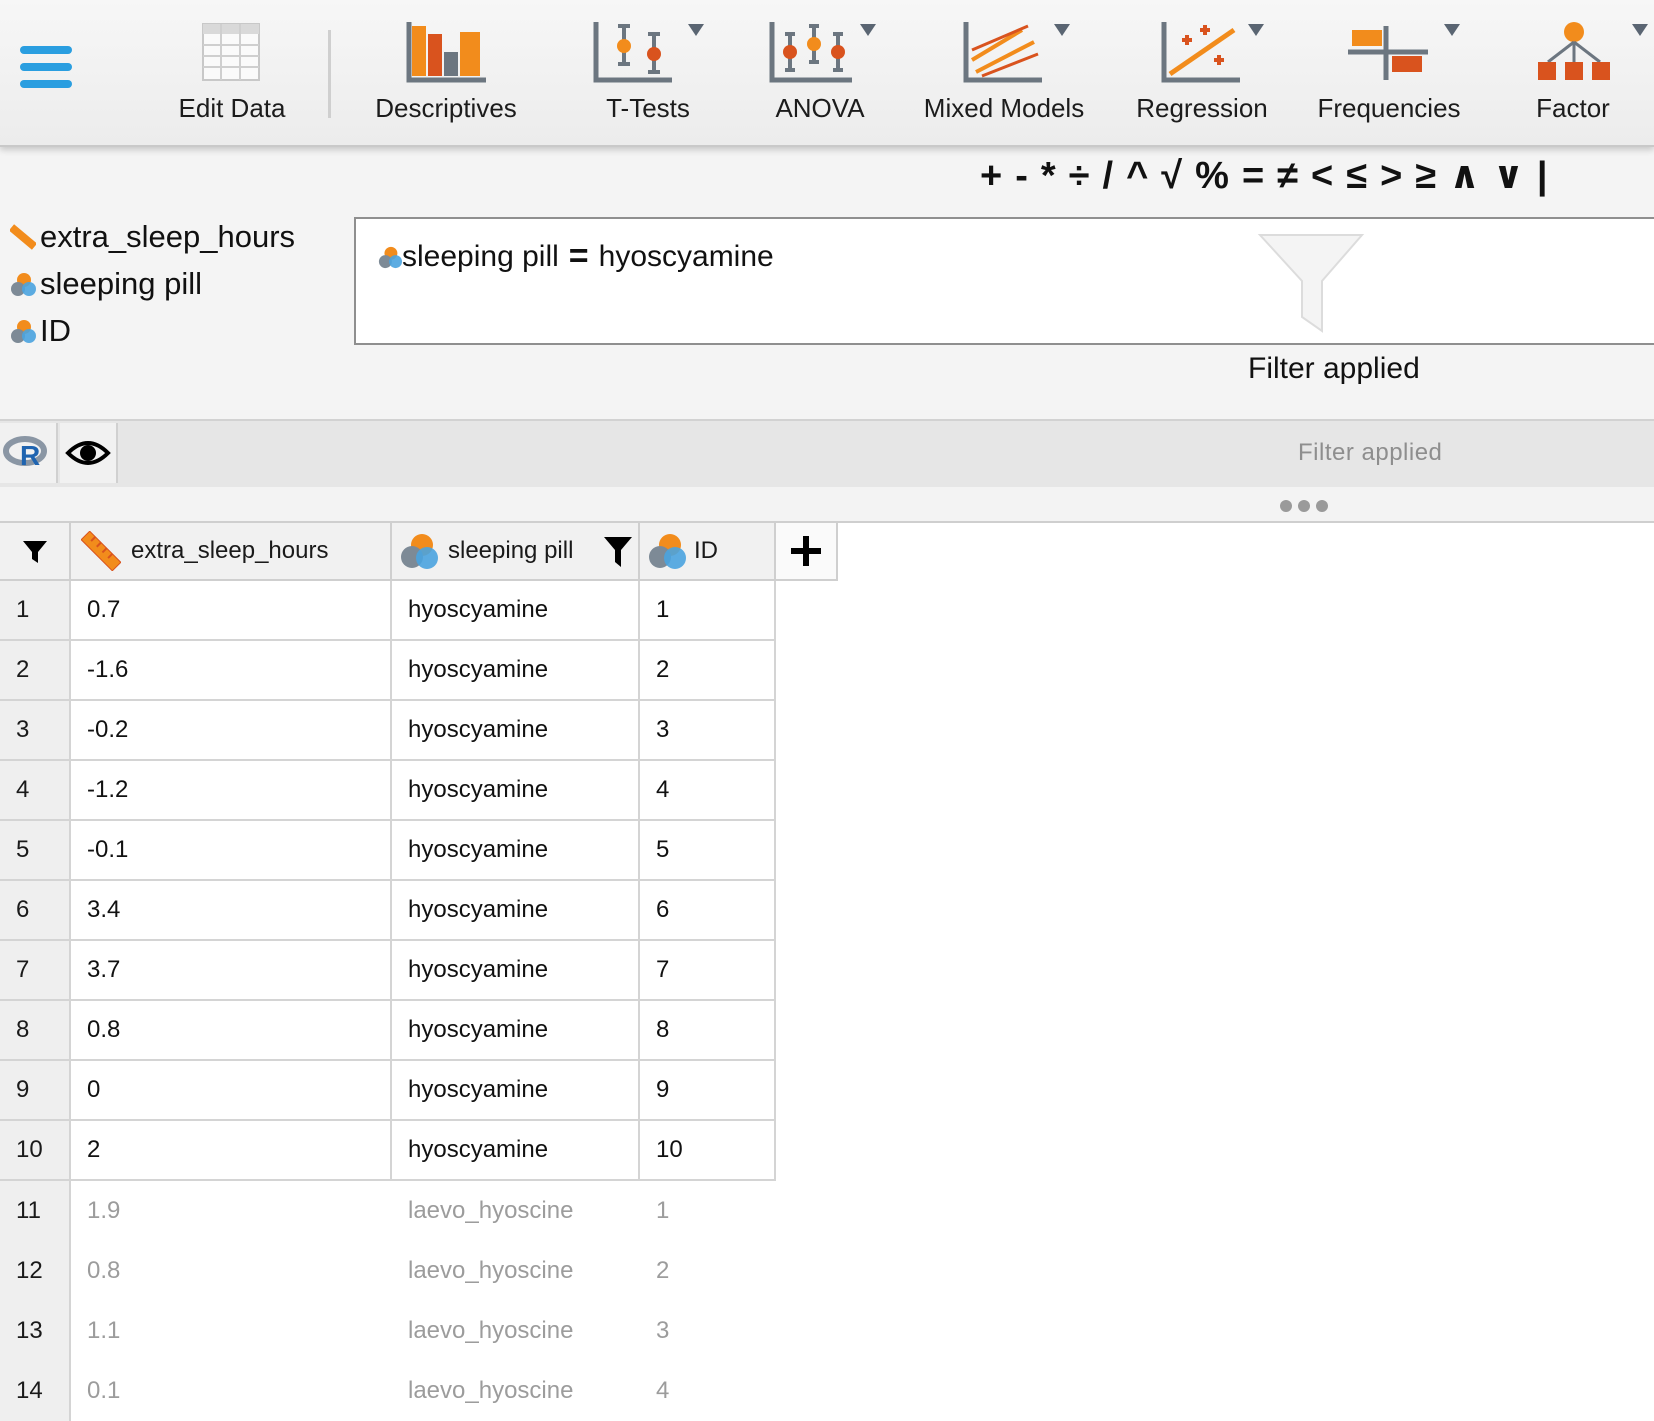 Image resolution: width=1654 pixels, height=1421 pixels. I want to click on regression-button: Regression, so click(1202, 74).